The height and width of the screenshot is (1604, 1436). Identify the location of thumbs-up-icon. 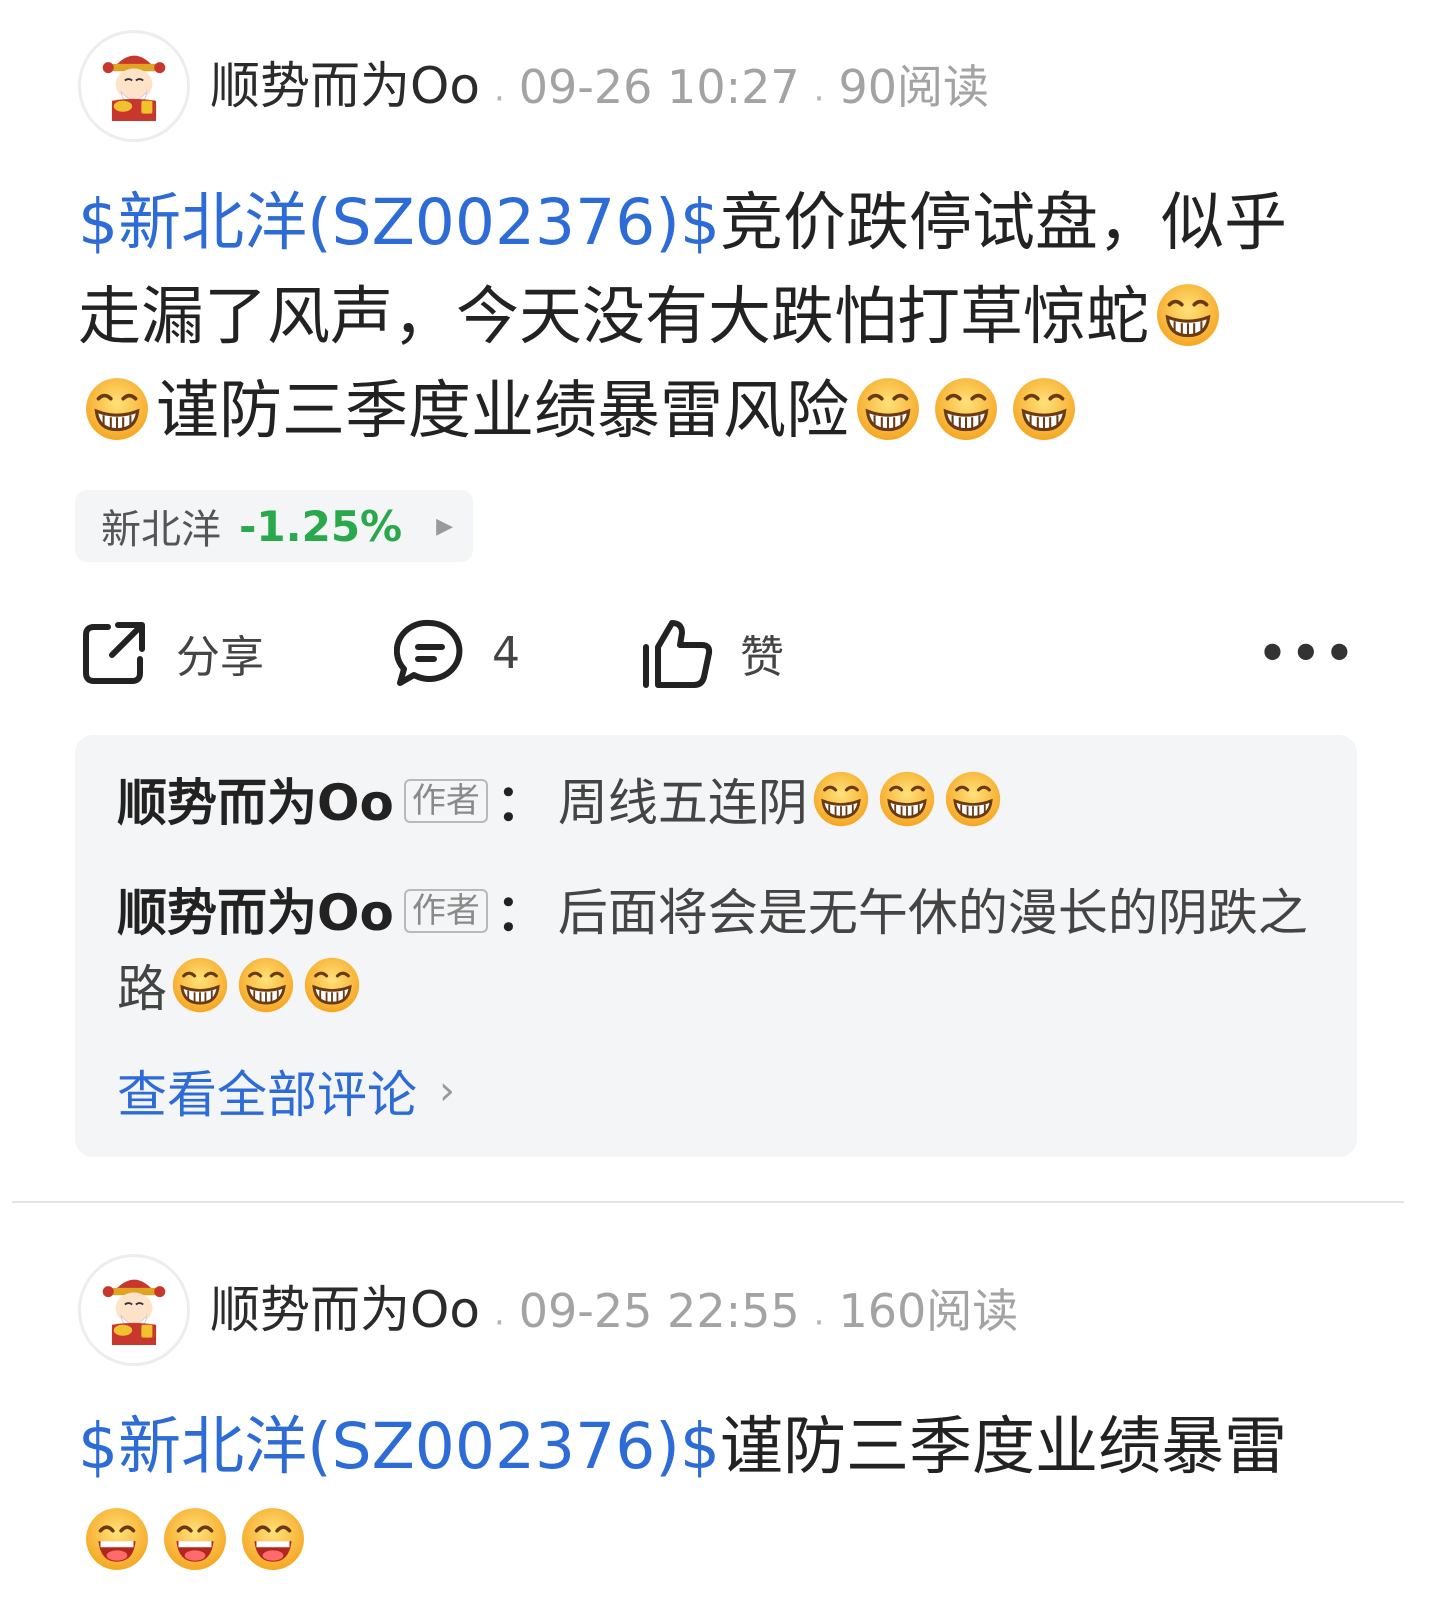
(678, 654).